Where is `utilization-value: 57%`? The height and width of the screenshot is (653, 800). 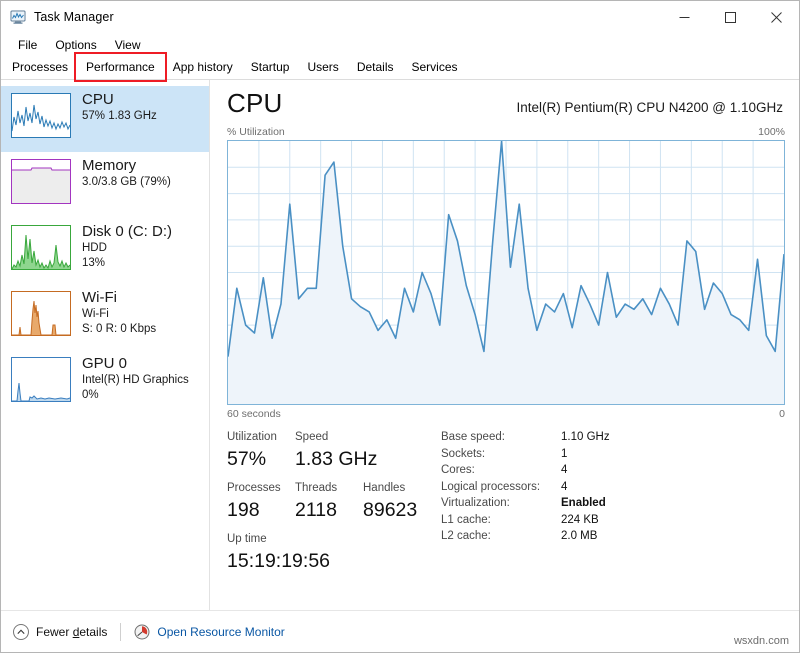
utilization-value: 57% is located at coordinates (247, 459).